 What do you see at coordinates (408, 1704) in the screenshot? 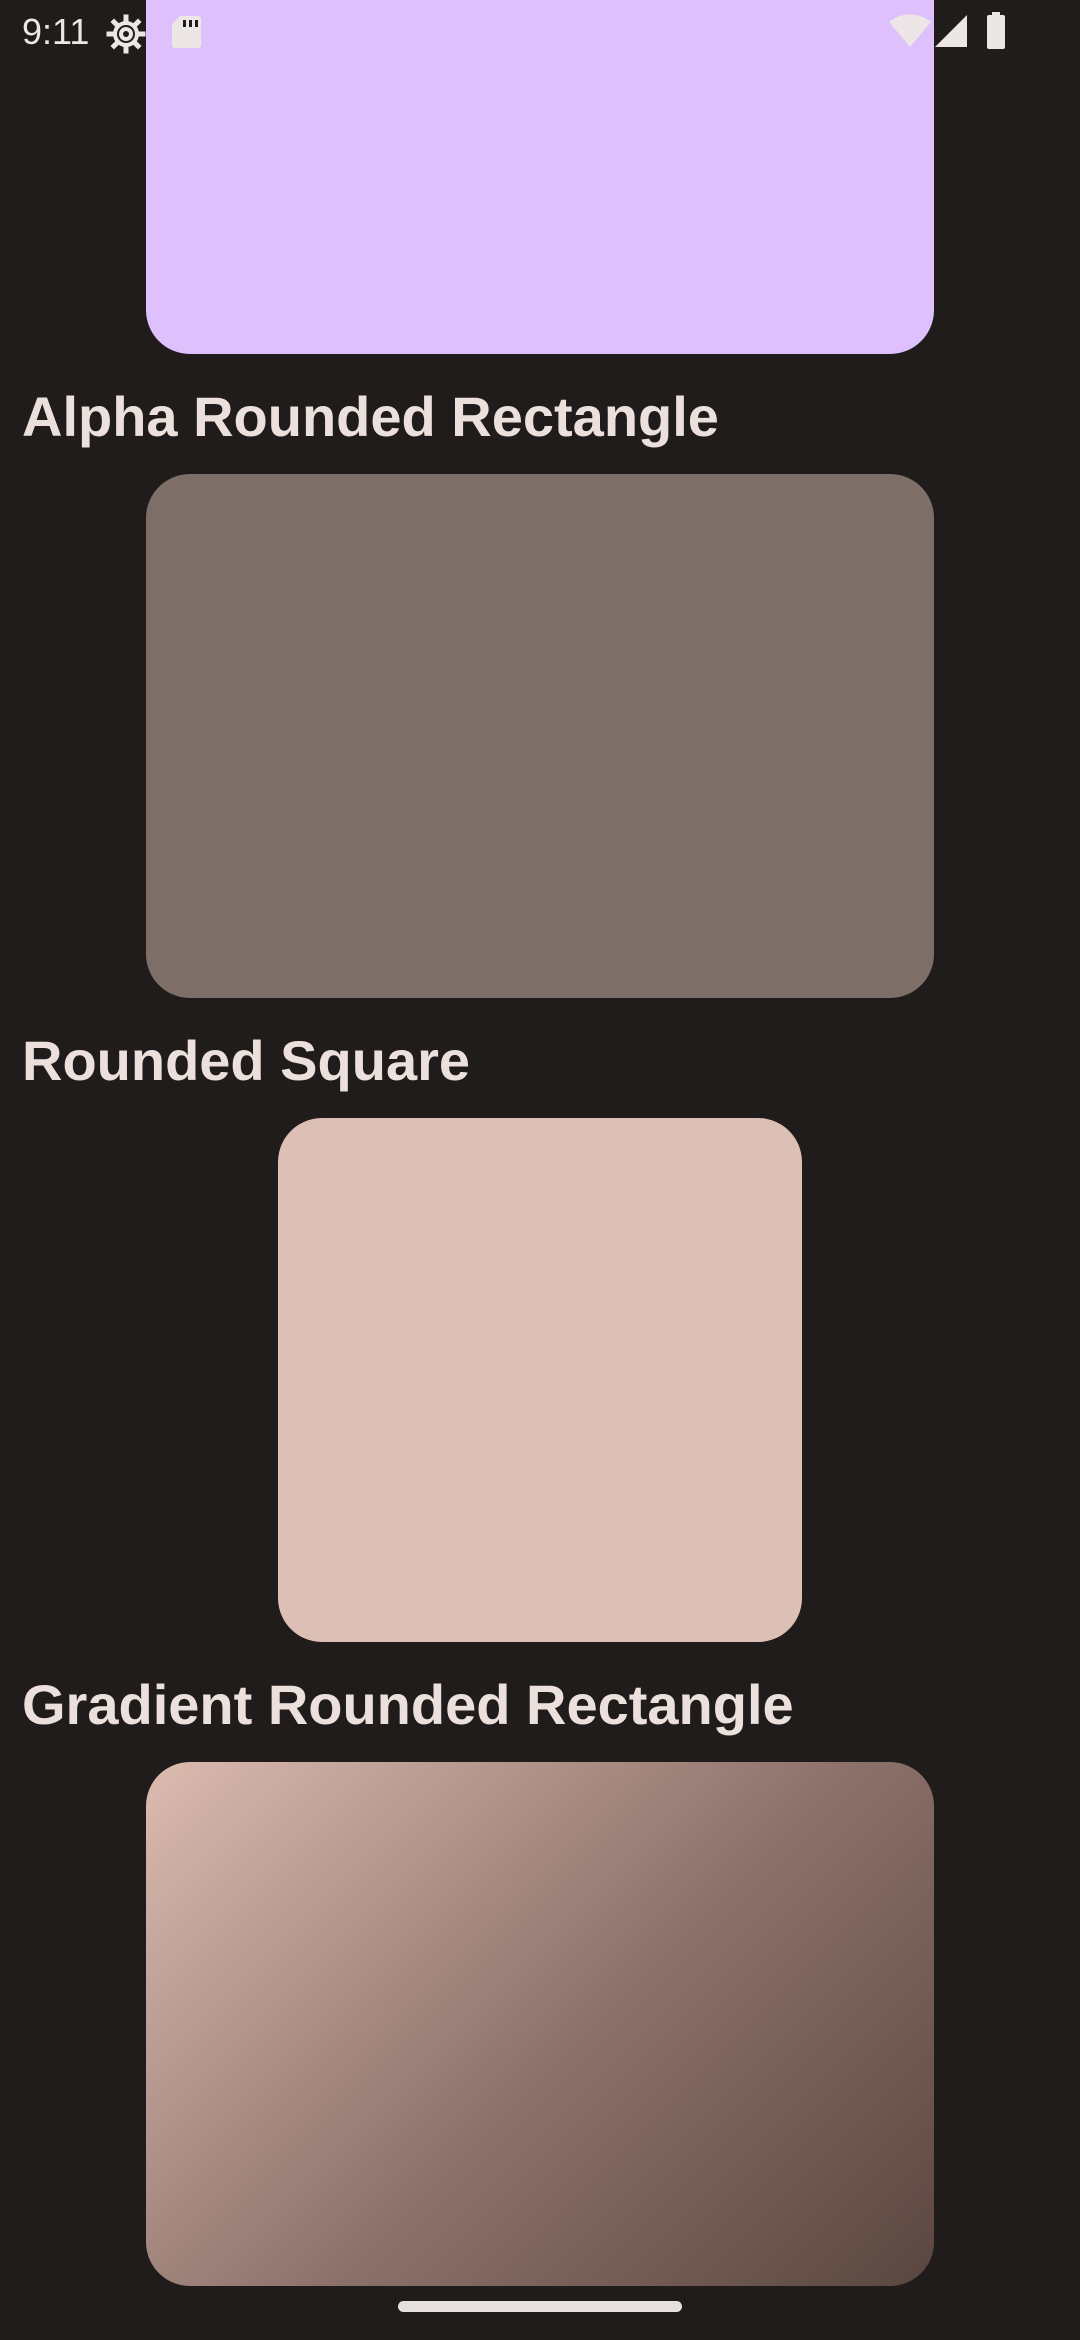
I see `section-title-gradient-rounded-rectangle: Gradient Rounded Rectangle` at bounding box center [408, 1704].